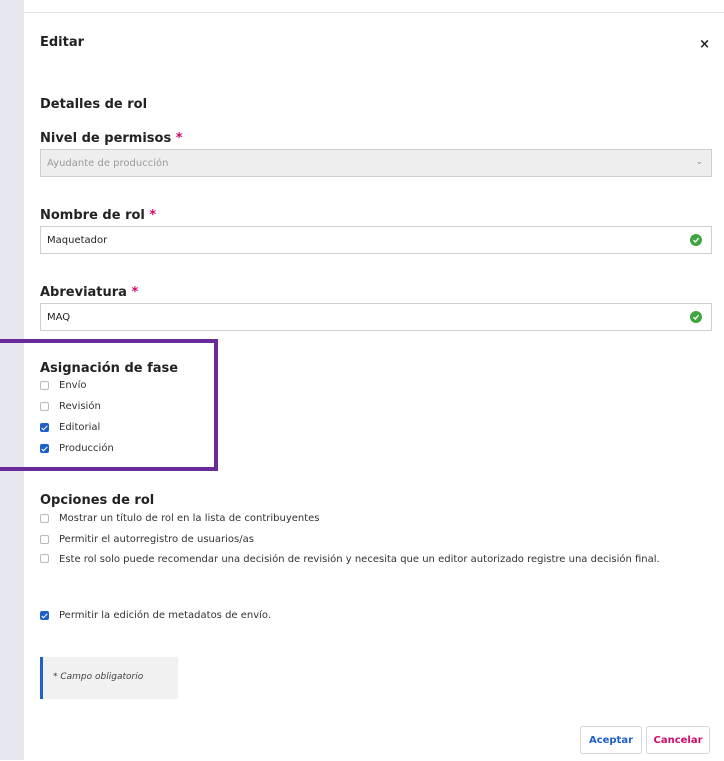 The height and width of the screenshot is (761, 724). I want to click on chevron-down-icon: ⌄, so click(699, 162).